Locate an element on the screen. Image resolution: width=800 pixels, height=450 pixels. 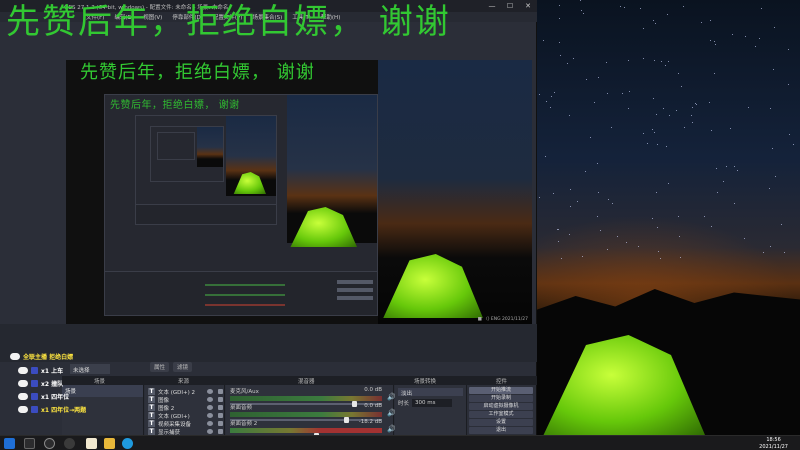
close-button: ✕ is located at coordinates (528, 6).